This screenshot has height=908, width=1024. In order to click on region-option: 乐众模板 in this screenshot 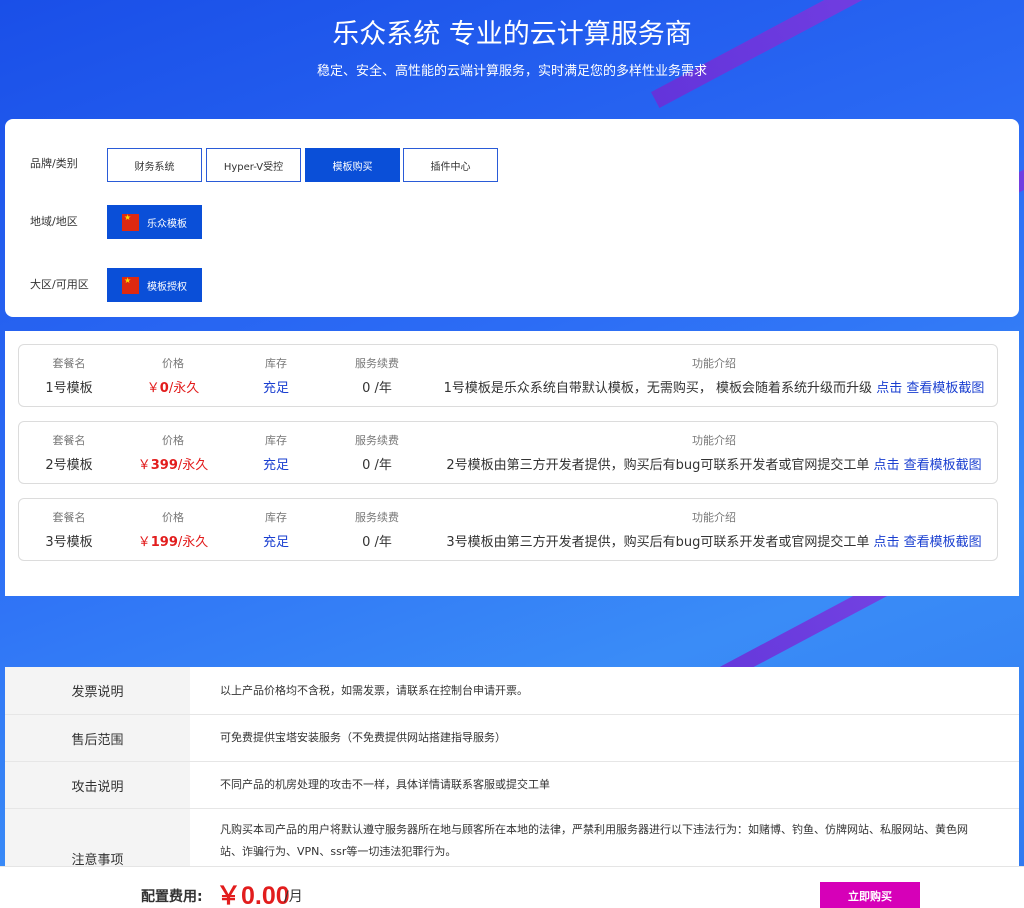, I will do `click(154, 222)`.